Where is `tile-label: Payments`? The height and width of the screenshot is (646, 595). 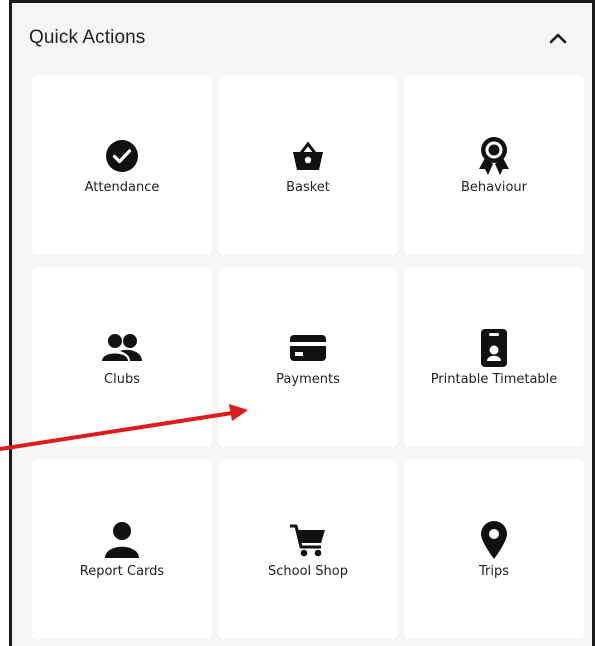 tile-label: Payments is located at coordinates (308, 379).